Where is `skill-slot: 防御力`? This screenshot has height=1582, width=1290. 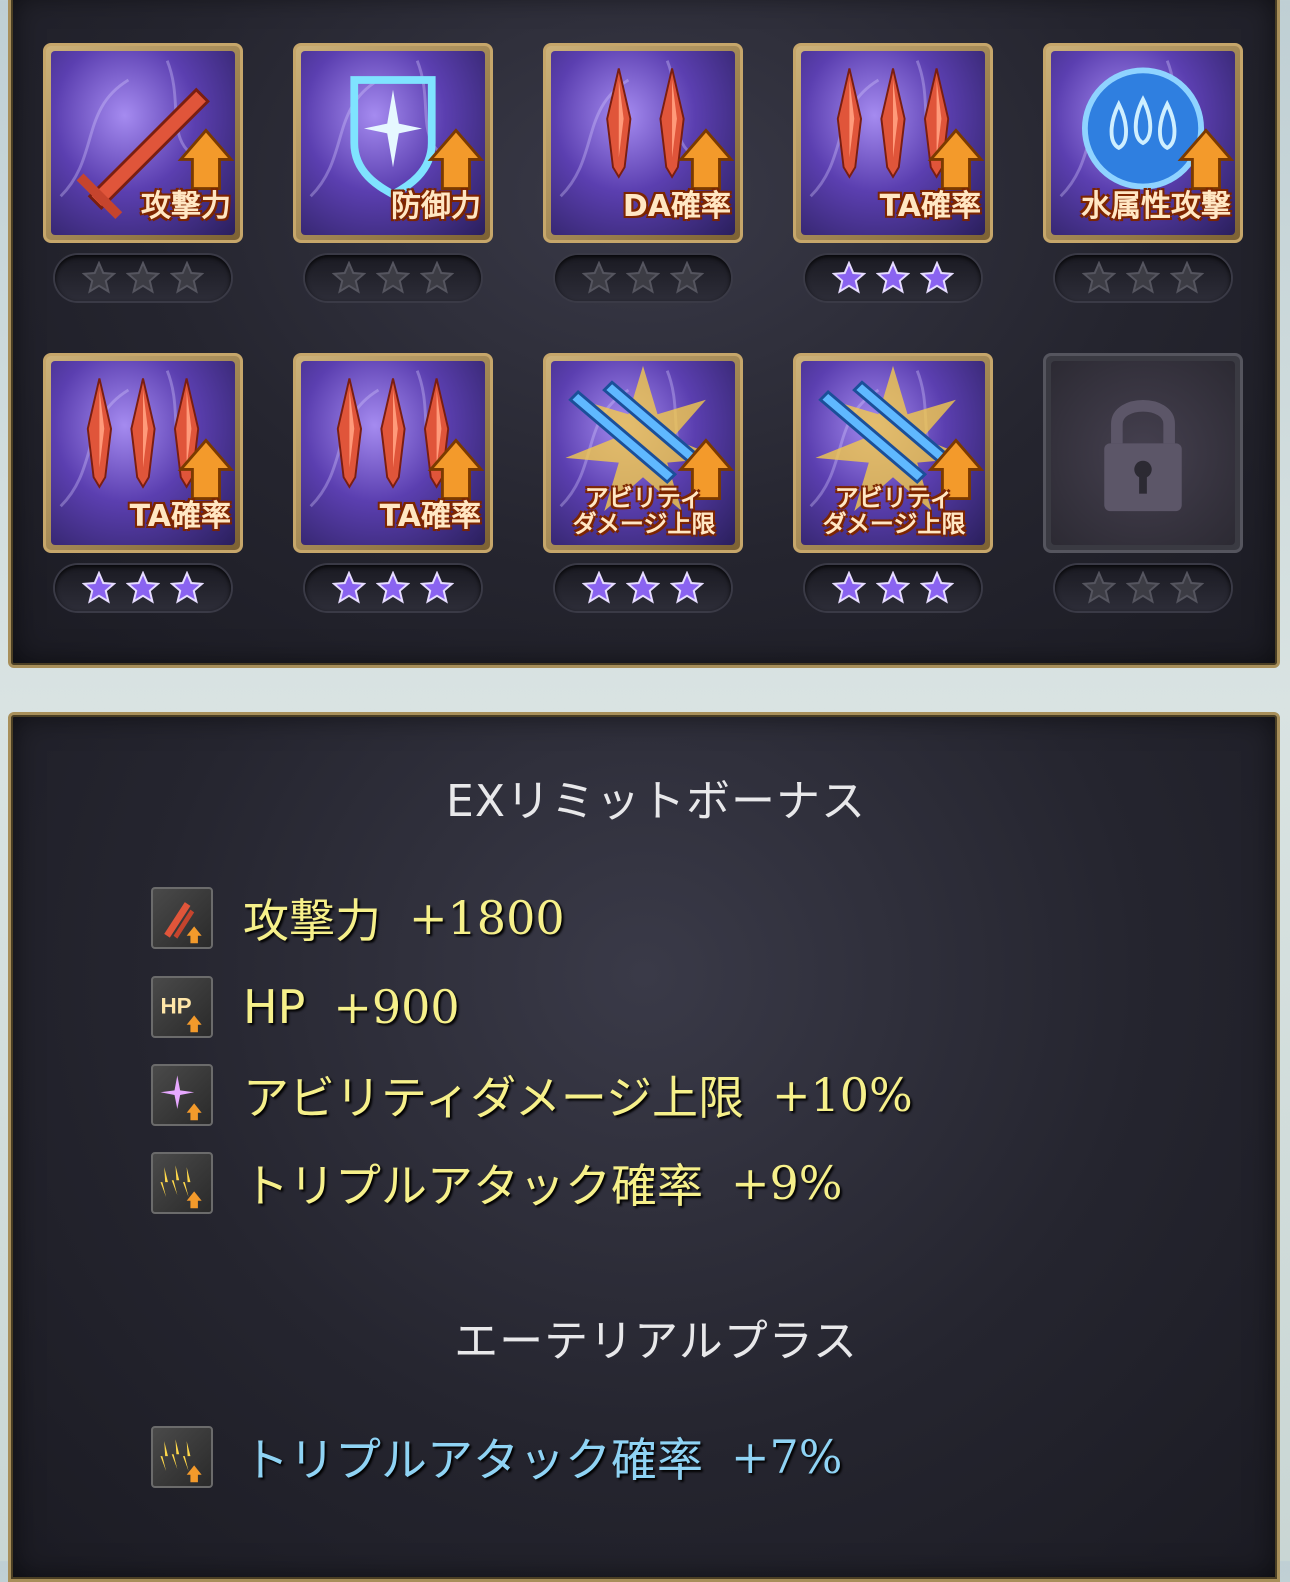 skill-slot: 防御力 is located at coordinates (395, 178).